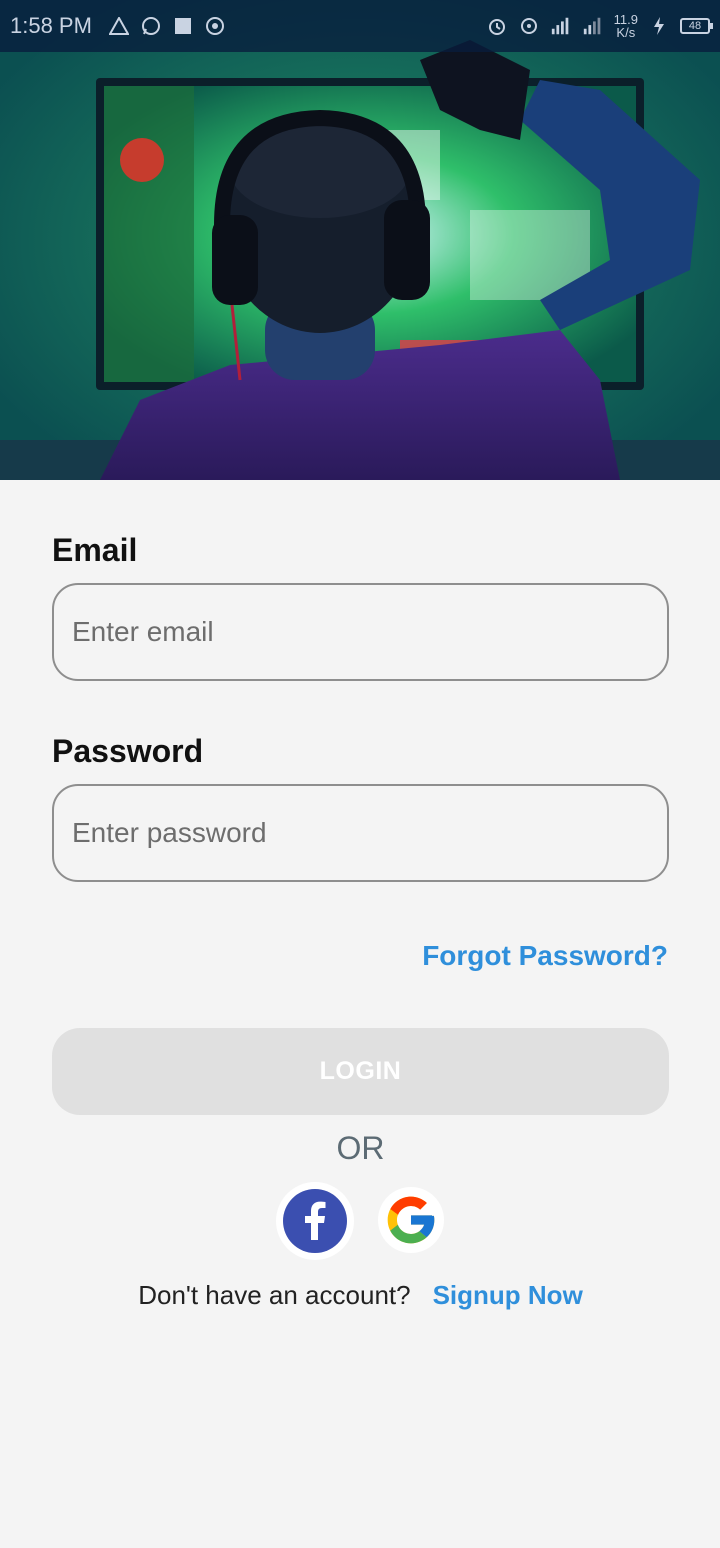 This screenshot has width=720, height=1548. Describe the element at coordinates (545, 956) in the screenshot. I see `forgot-password-link: Forgot Password?` at that location.